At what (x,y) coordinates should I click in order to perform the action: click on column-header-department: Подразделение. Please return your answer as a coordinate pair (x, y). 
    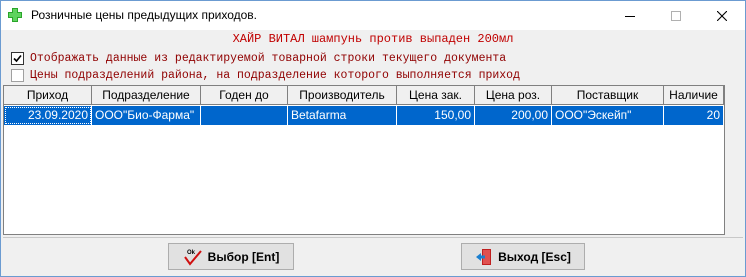
    Looking at the image, I should click on (146, 95).